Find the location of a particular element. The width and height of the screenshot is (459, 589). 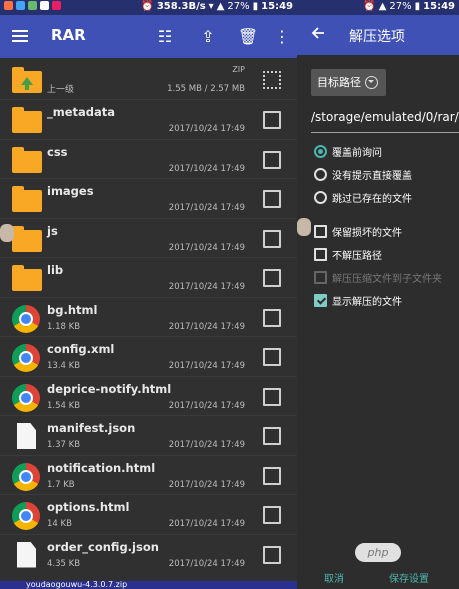

checkbox-disabled-icon is located at coordinates (320, 277).